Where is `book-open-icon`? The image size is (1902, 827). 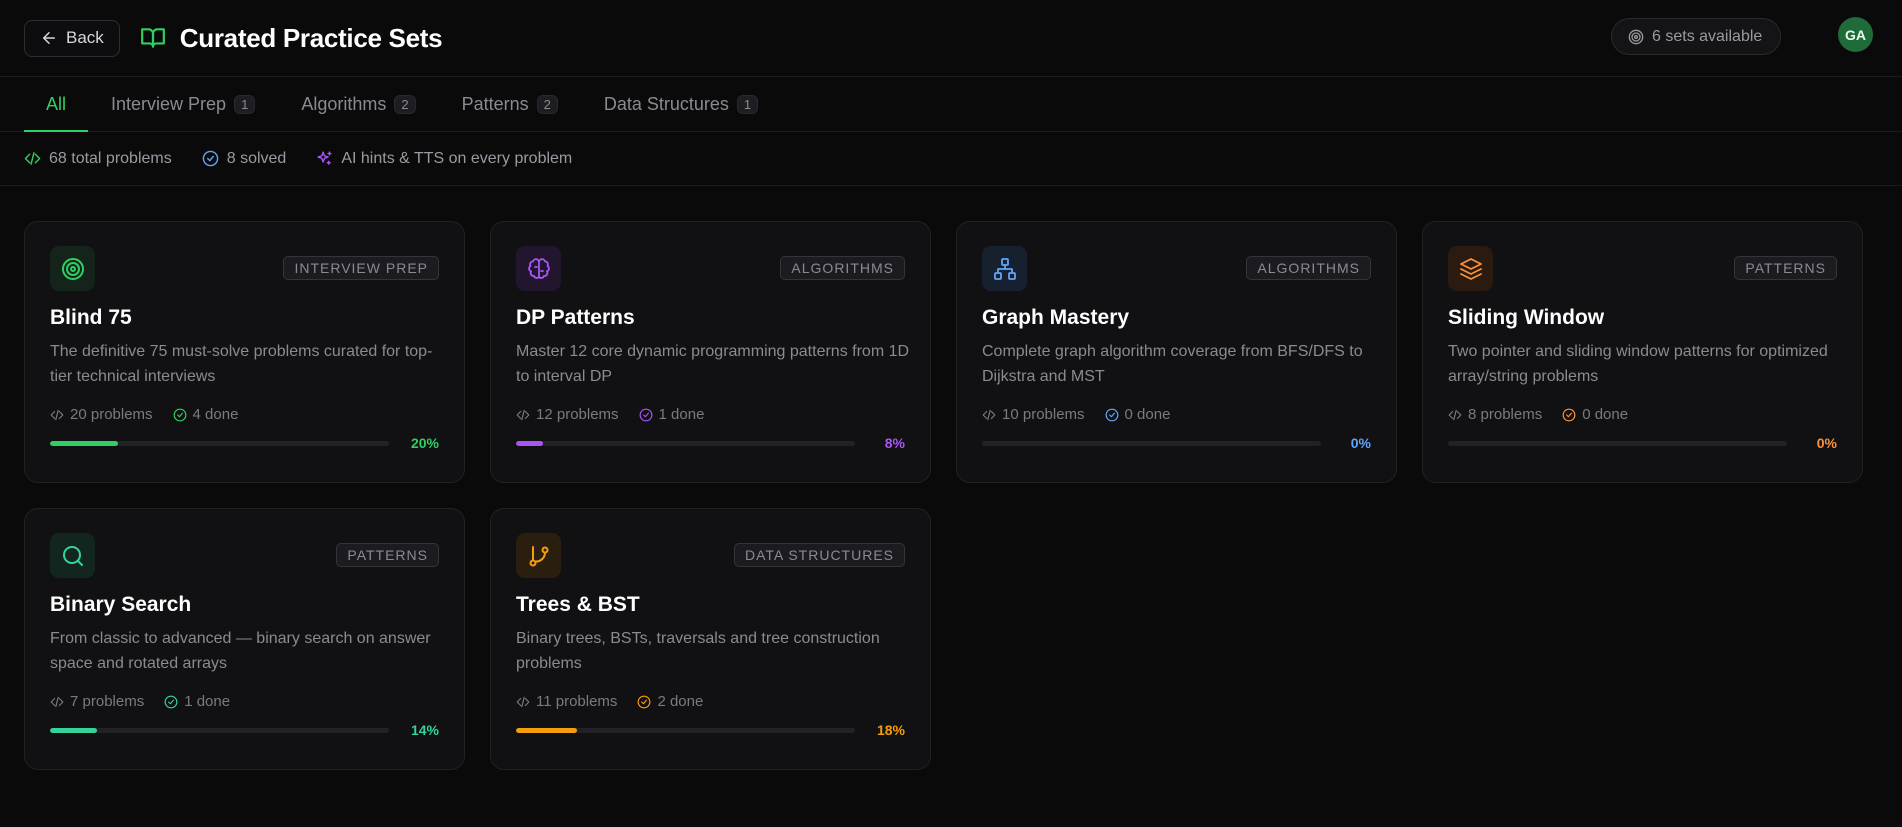
book-open-icon is located at coordinates (152, 38).